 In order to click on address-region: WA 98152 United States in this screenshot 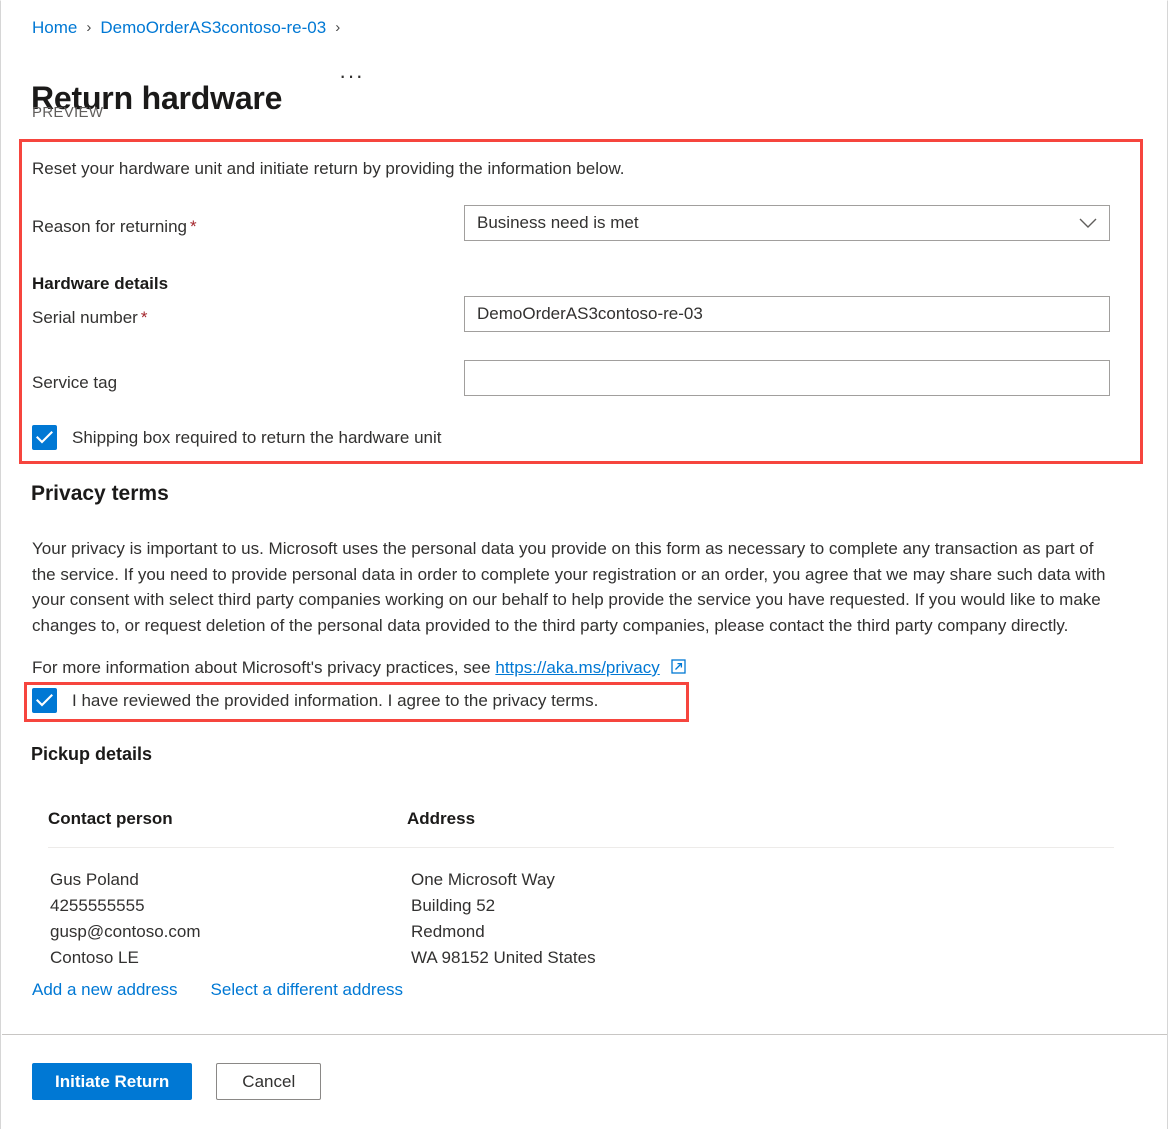, I will do `click(503, 957)`.